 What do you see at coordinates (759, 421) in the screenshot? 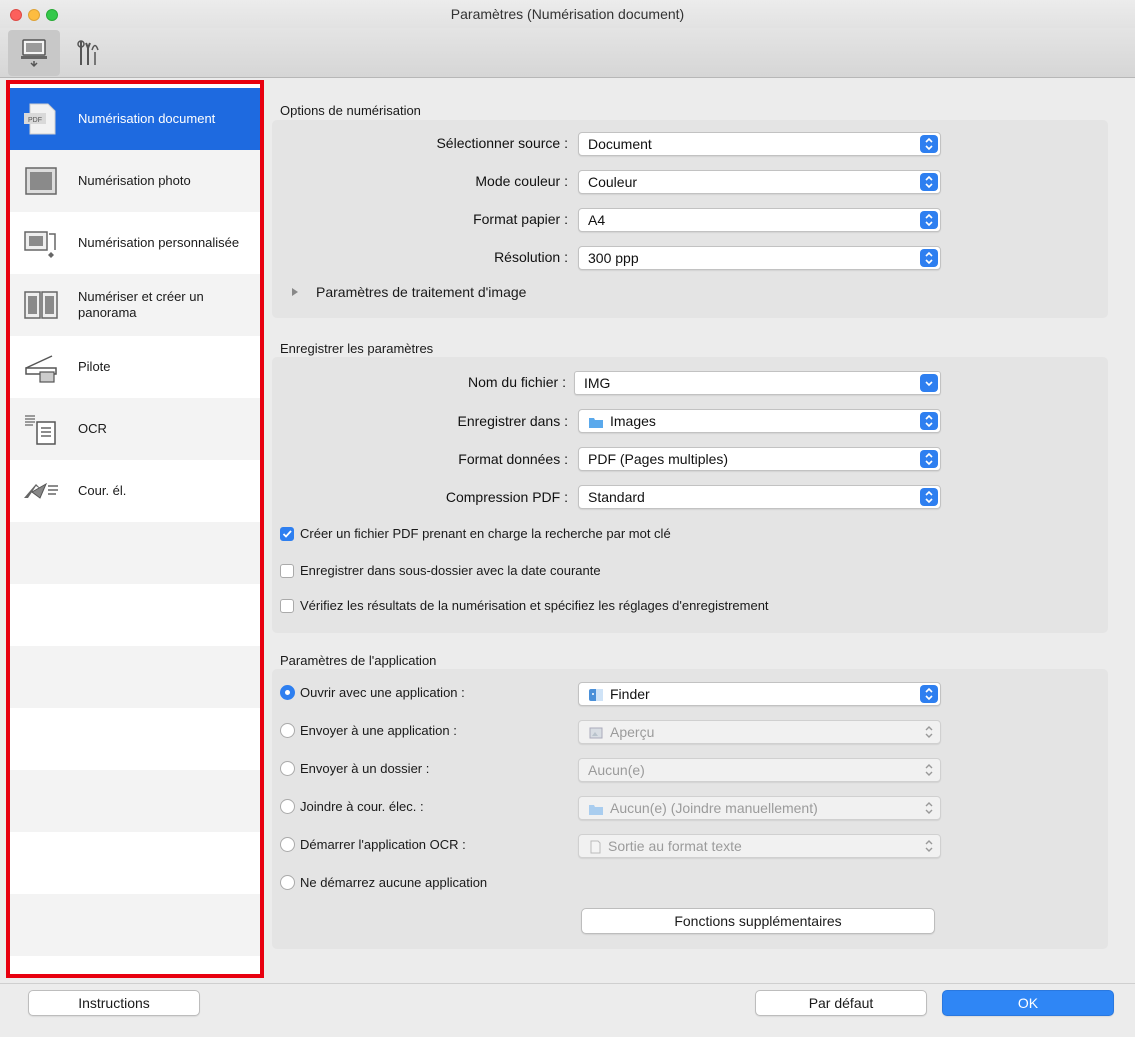
I see `save-in-select: Images` at bounding box center [759, 421].